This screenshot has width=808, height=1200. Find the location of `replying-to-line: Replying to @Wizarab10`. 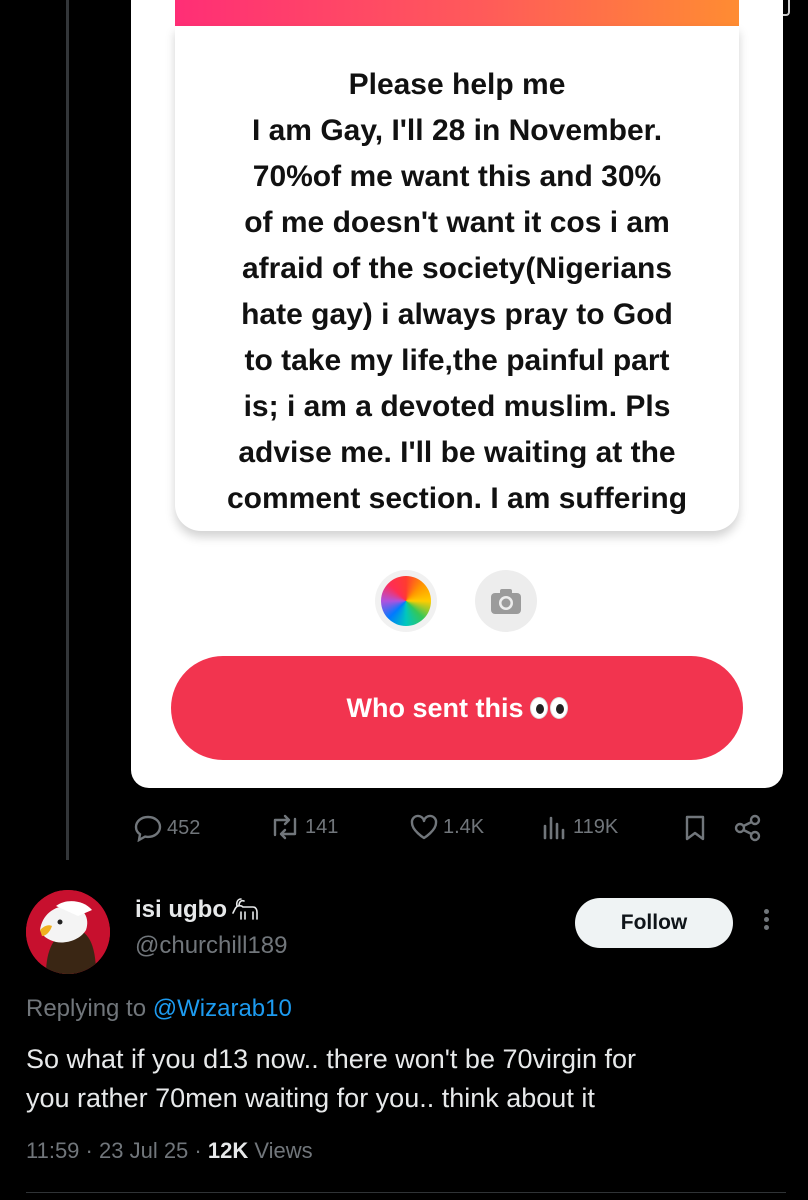

replying-to-line: Replying to @Wizarab10 is located at coordinates (159, 1009).